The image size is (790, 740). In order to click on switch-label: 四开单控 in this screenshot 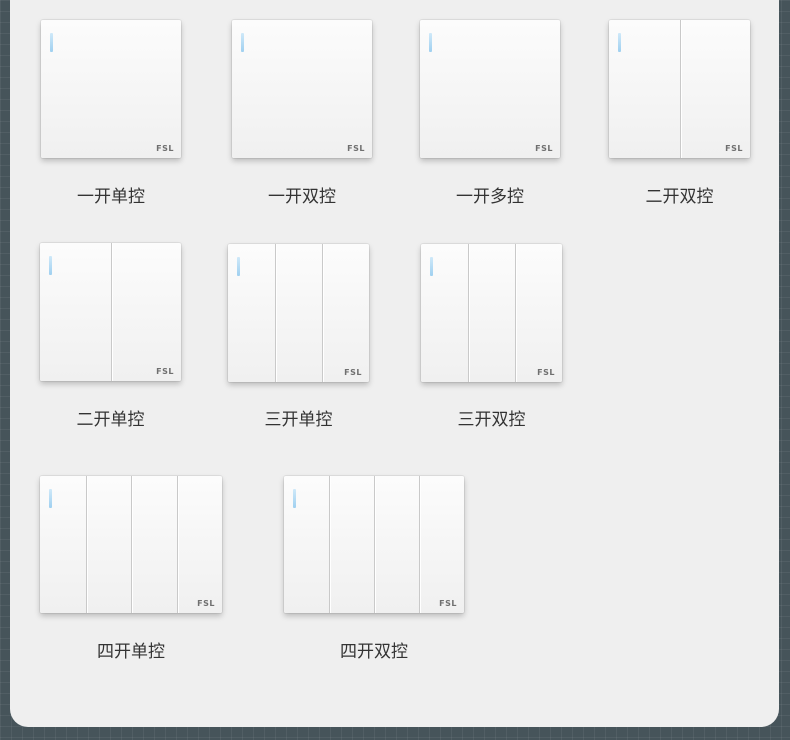, I will do `click(131, 652)`.